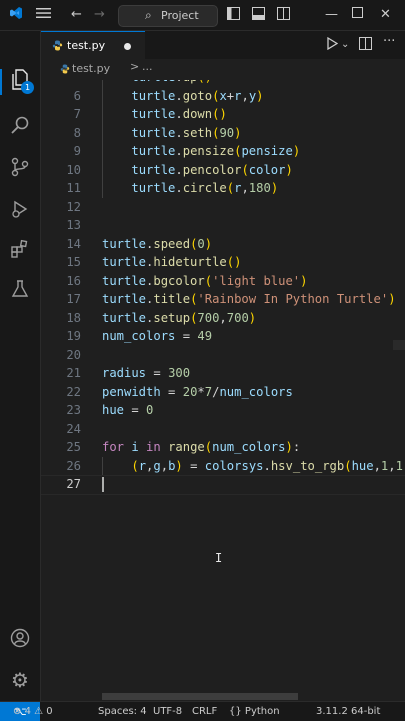  Describe the element at coordinates (223, 244) in the screenshot. I see `code-line: 14 turtle.speed(0)` at that location.